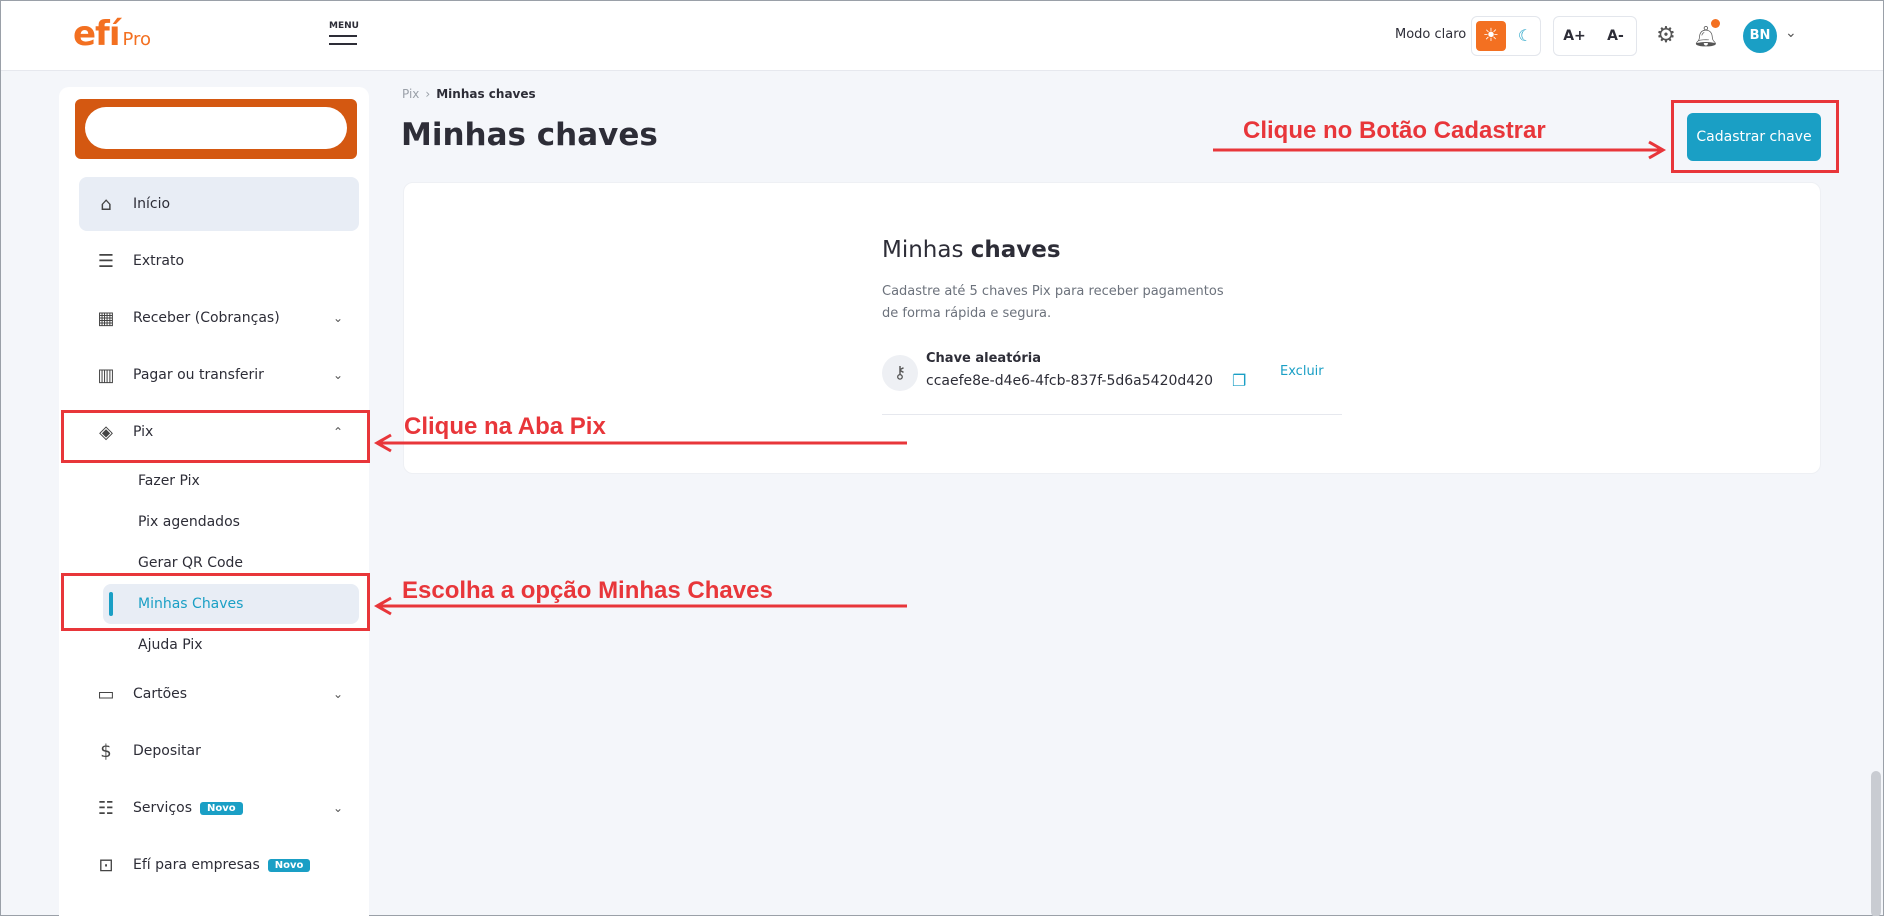 The image size is (1884, 916). I want to click on breadcrumb-current: Minhas chaves, so click(486, 94).